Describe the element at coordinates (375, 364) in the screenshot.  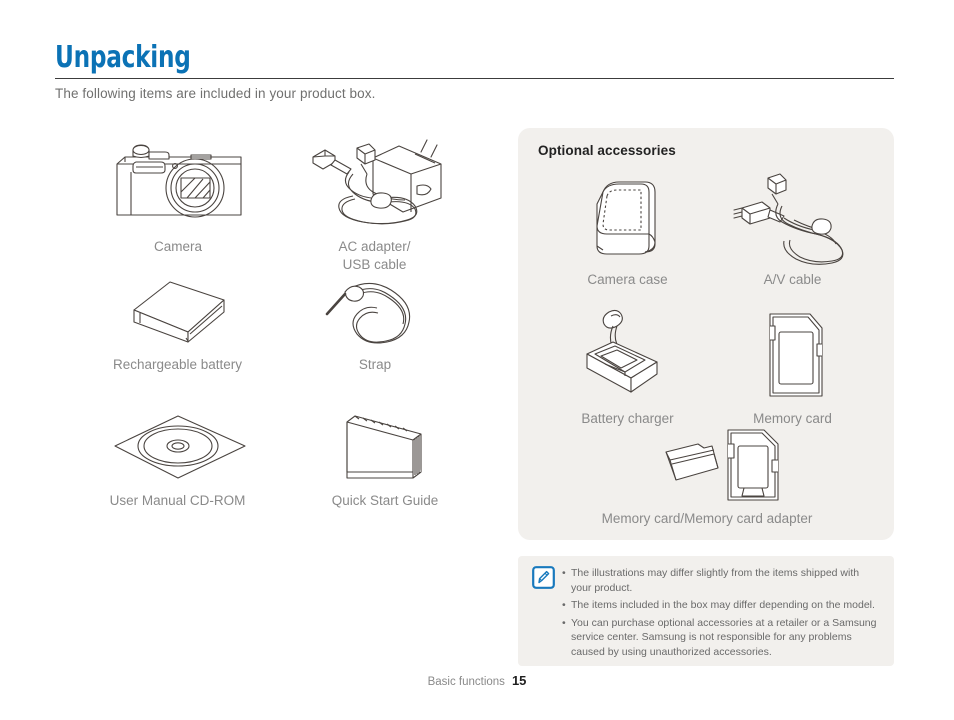
I see `item-label: Strap` at that location.